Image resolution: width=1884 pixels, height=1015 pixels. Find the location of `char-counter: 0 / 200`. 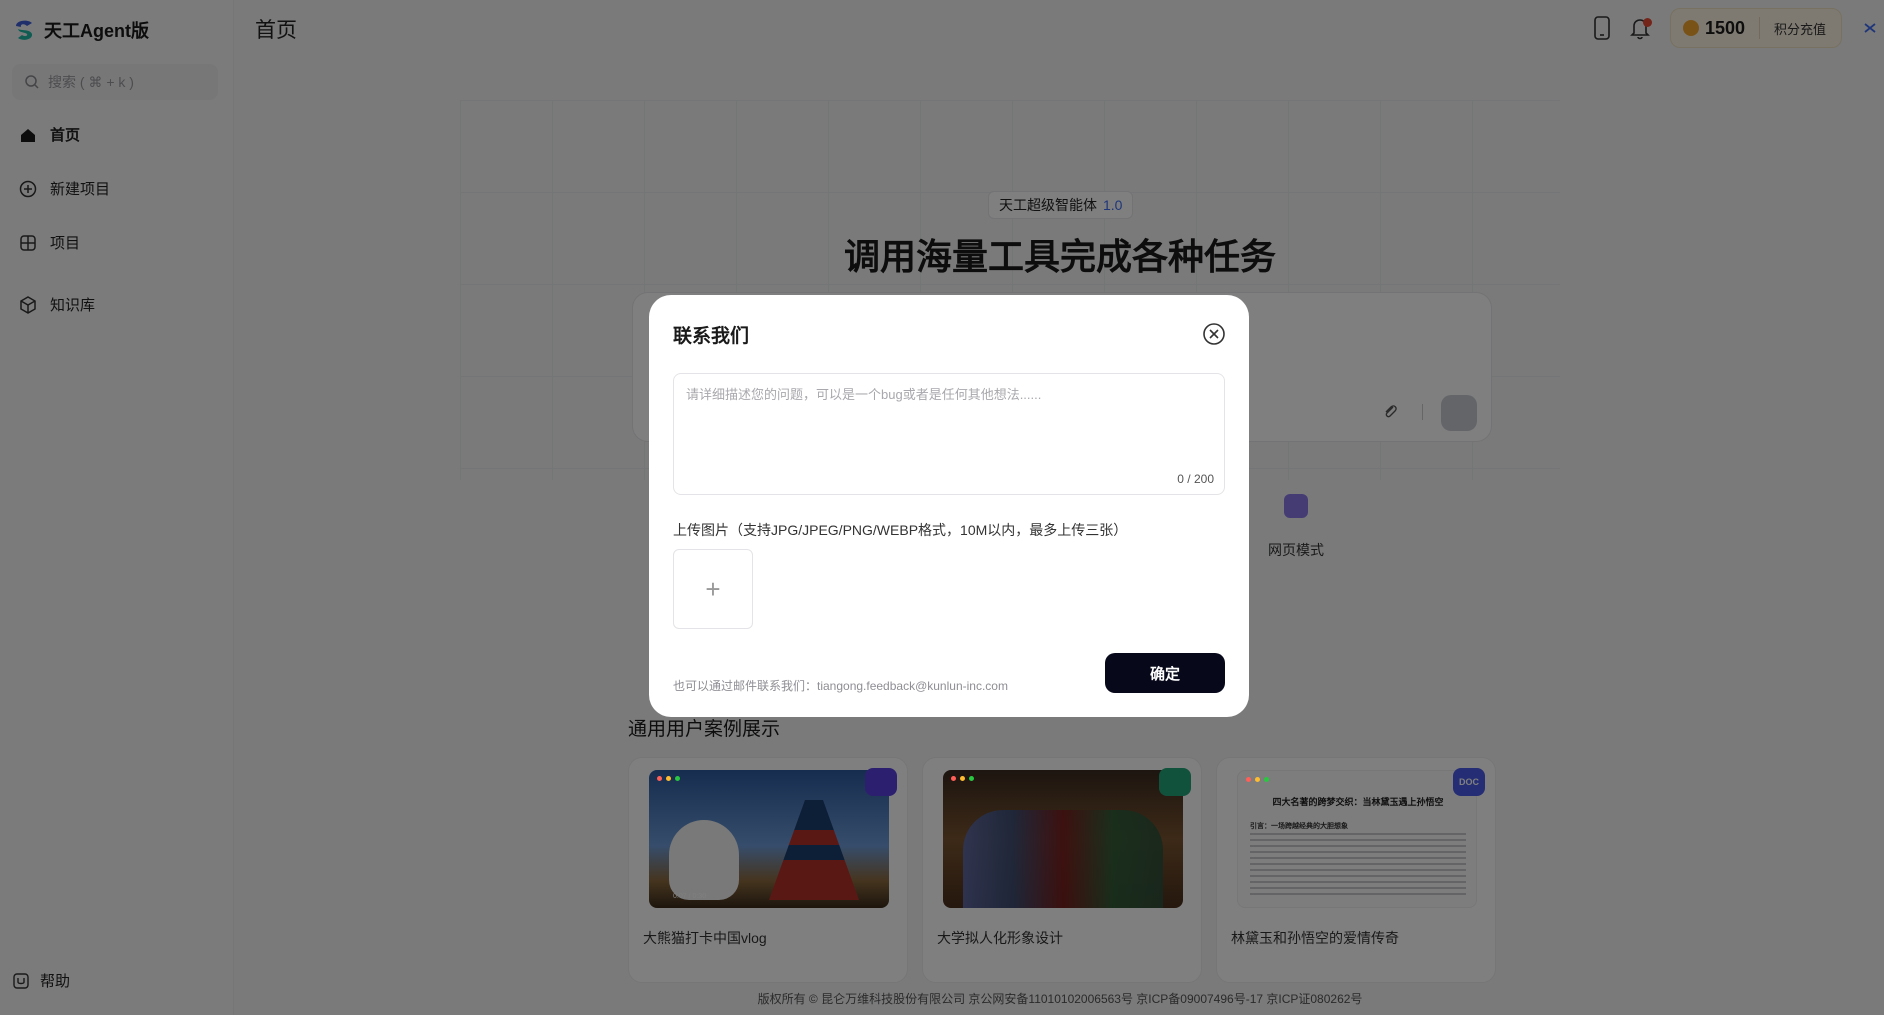

char-counter: 0 / 200 is located at coordinates (1195, 479).